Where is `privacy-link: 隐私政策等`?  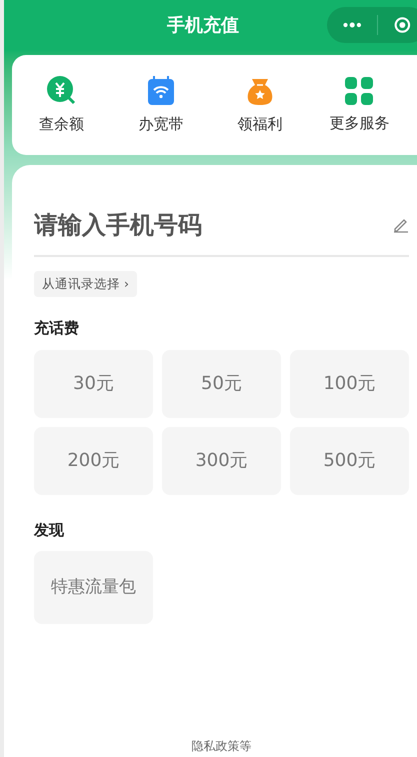
privacy-link: 隐私政策等 is located at coordinates (222, 746).